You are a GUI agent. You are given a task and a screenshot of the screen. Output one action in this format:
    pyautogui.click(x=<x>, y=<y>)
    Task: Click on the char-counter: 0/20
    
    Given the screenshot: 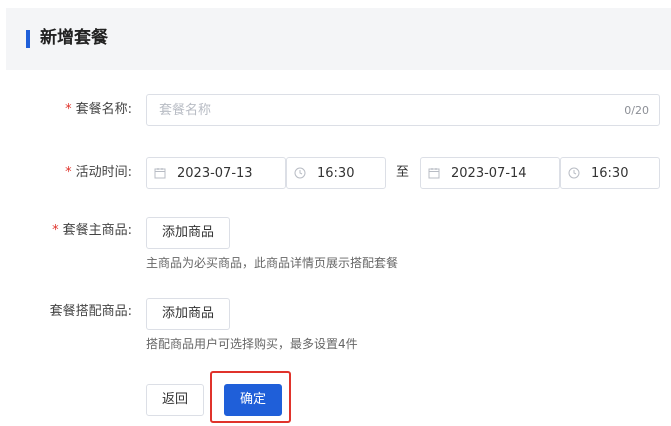 What is the action you would take?
    pyautogui.click(x=636, y=110)
    